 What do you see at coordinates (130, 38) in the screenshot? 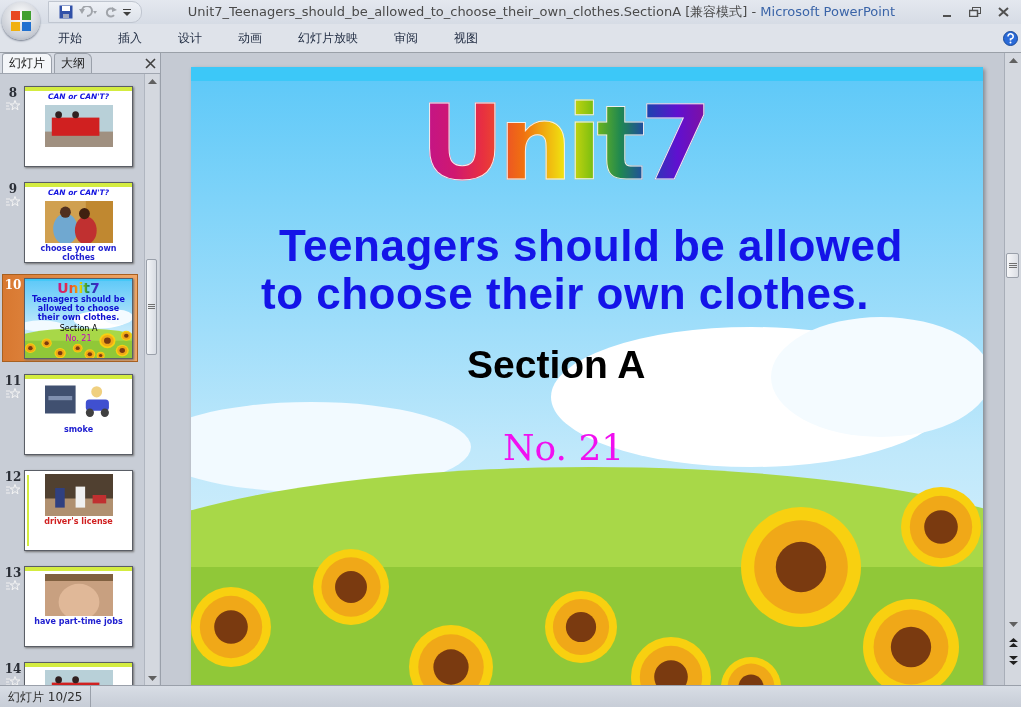
I see `ribbon-tab: 插入` at bounding box center [130, 38].